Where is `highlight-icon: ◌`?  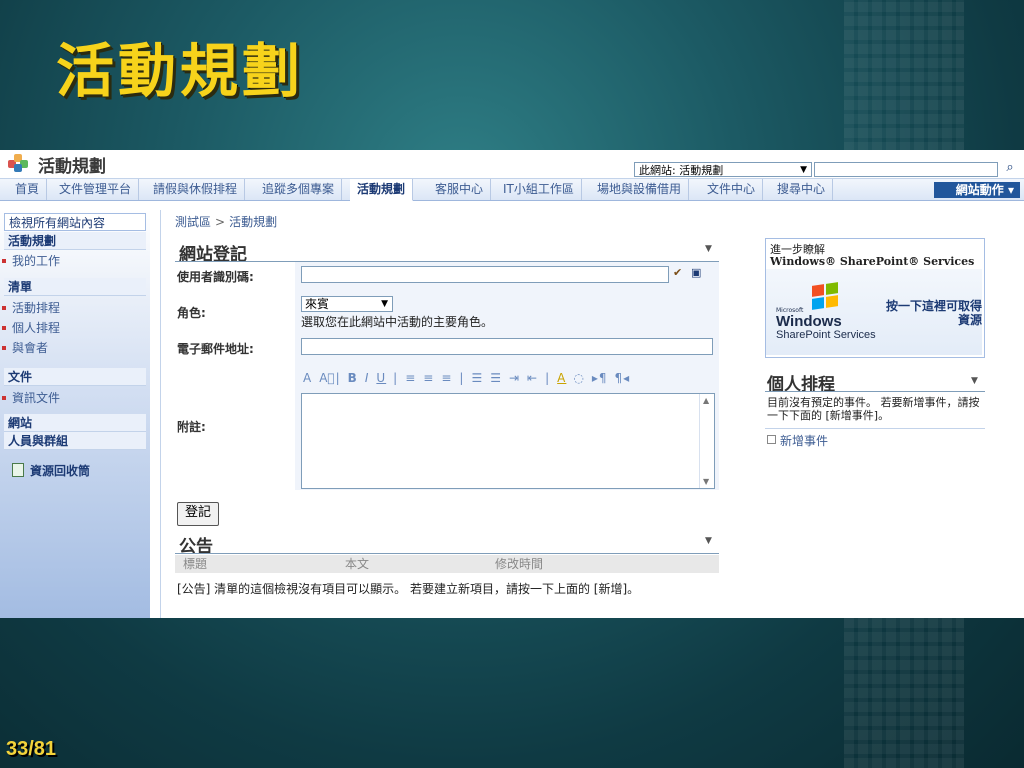
highlight-icon: ◌ is located at coordinates (578, 378).